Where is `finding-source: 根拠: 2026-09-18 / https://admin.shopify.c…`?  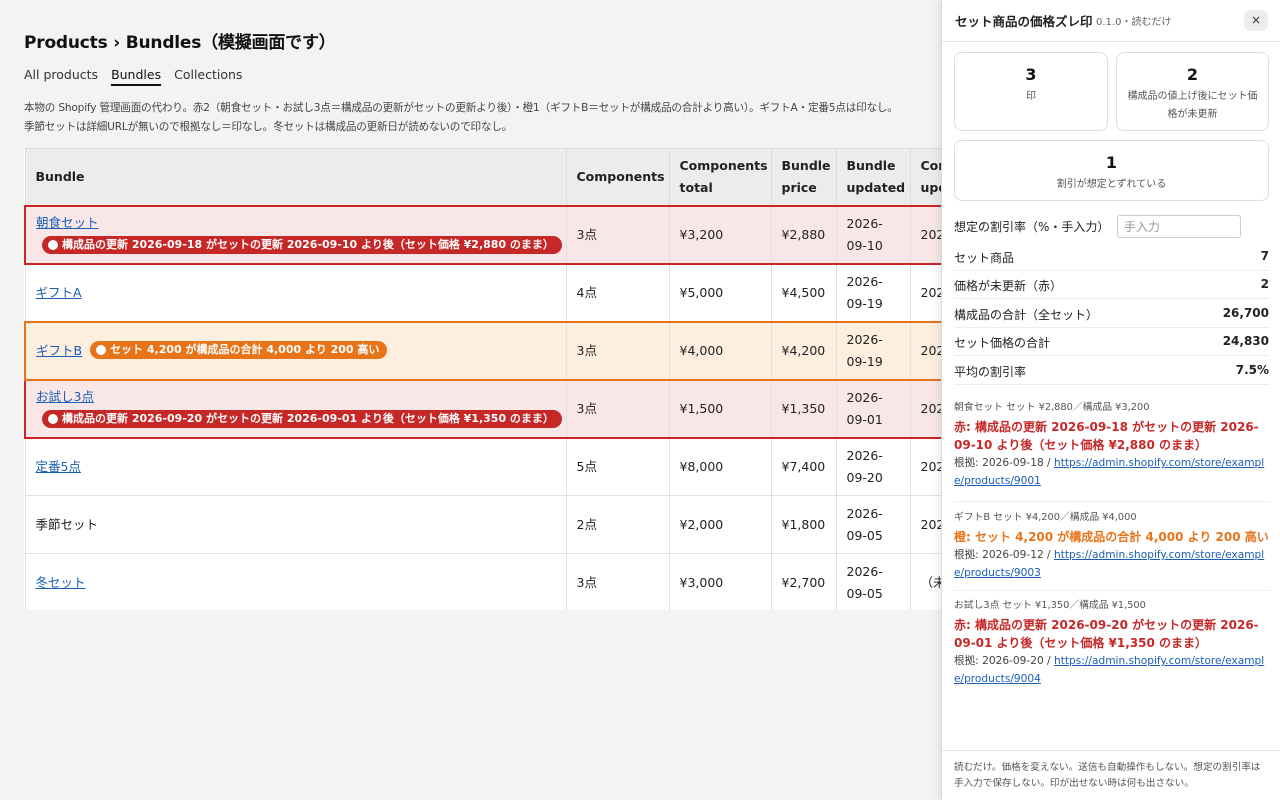
finding-source: 根拠: 2026-09-18 / https://admin.shopify.c… is located at coordinates (1112, 472).